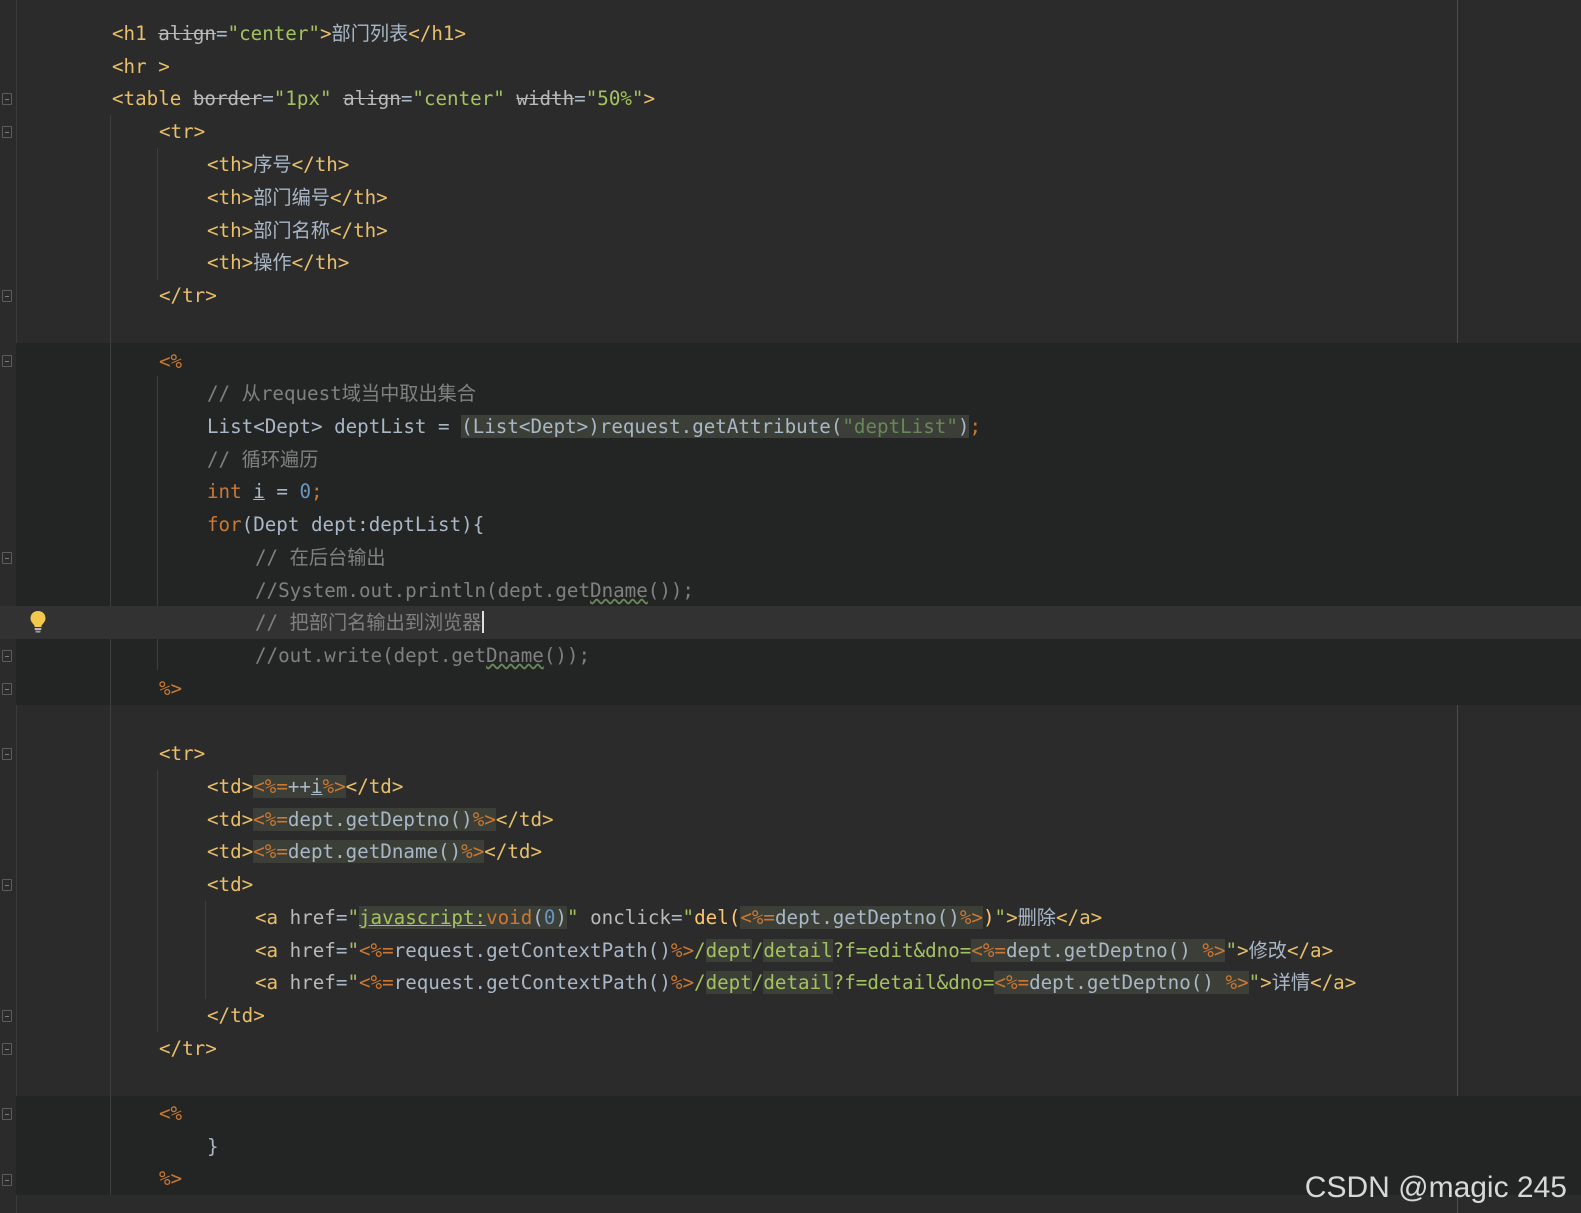 The image size is (1581, 1213). I want to click on text-content: 修改, so click(1267, 950).